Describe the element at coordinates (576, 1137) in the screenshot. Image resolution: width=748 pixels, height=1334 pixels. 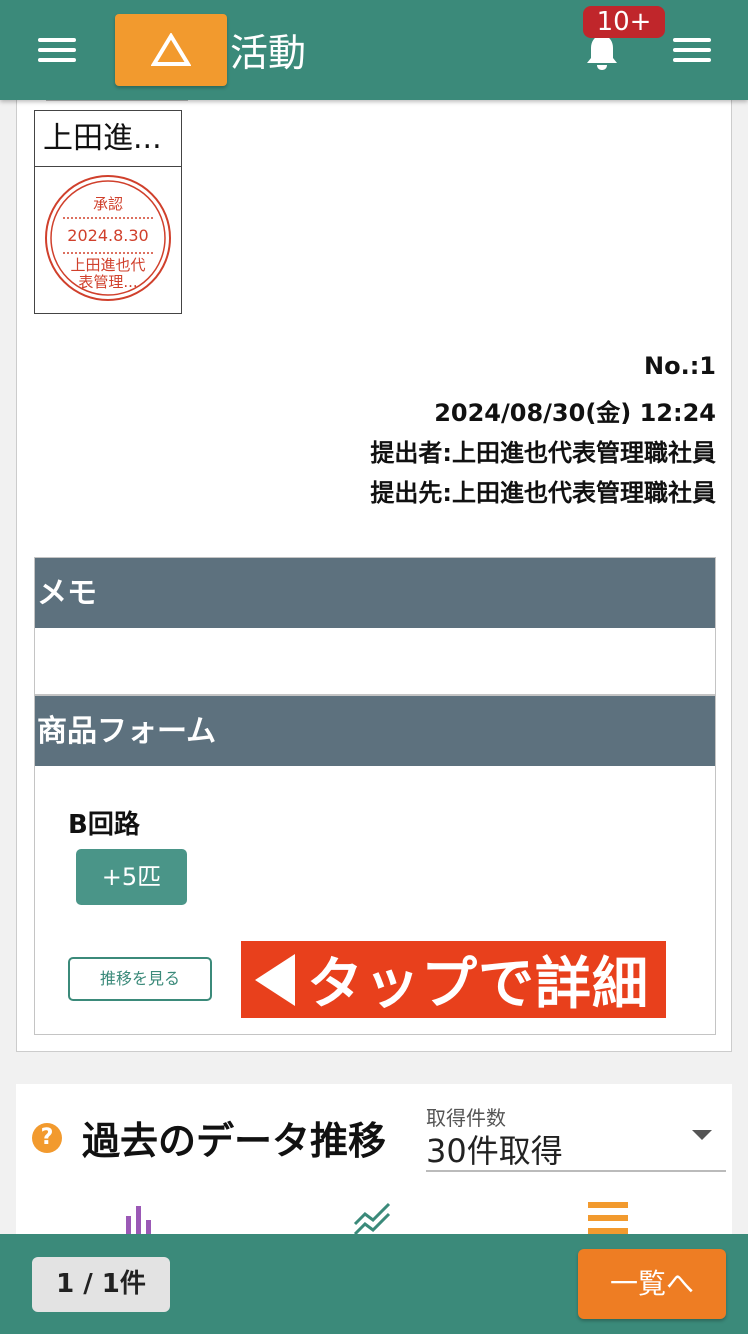
I see `fetch-count-select: 取得件数 30件取得` at that location.